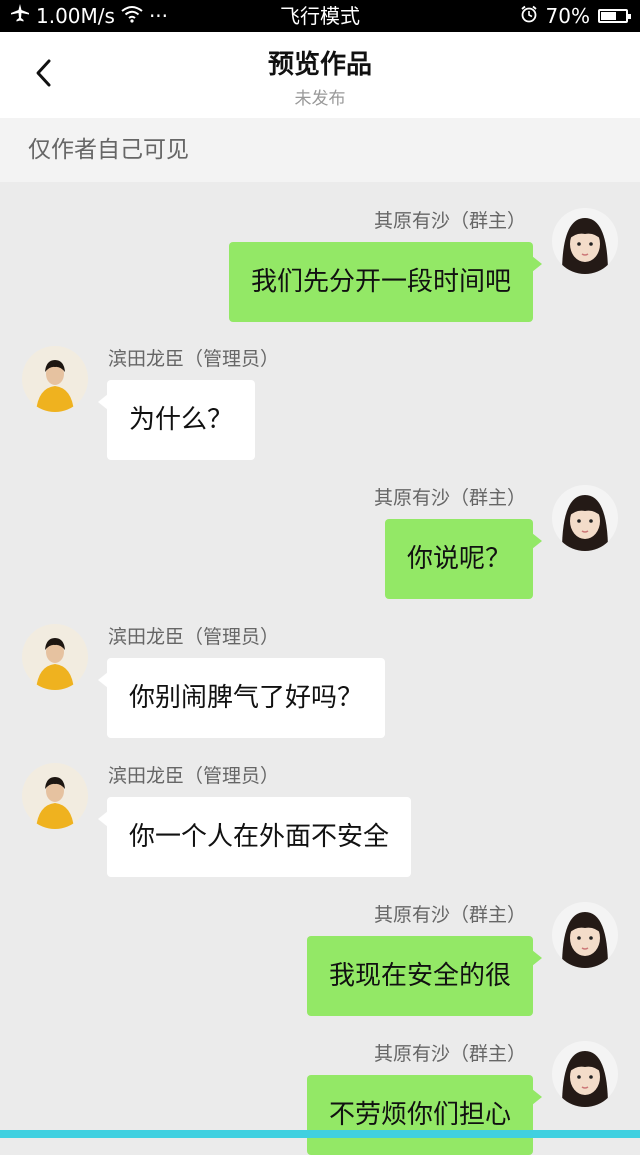 The height and width of the screenshot is (1155, 640). I want to click on bottom-accent-bar, so click(320, 1134).